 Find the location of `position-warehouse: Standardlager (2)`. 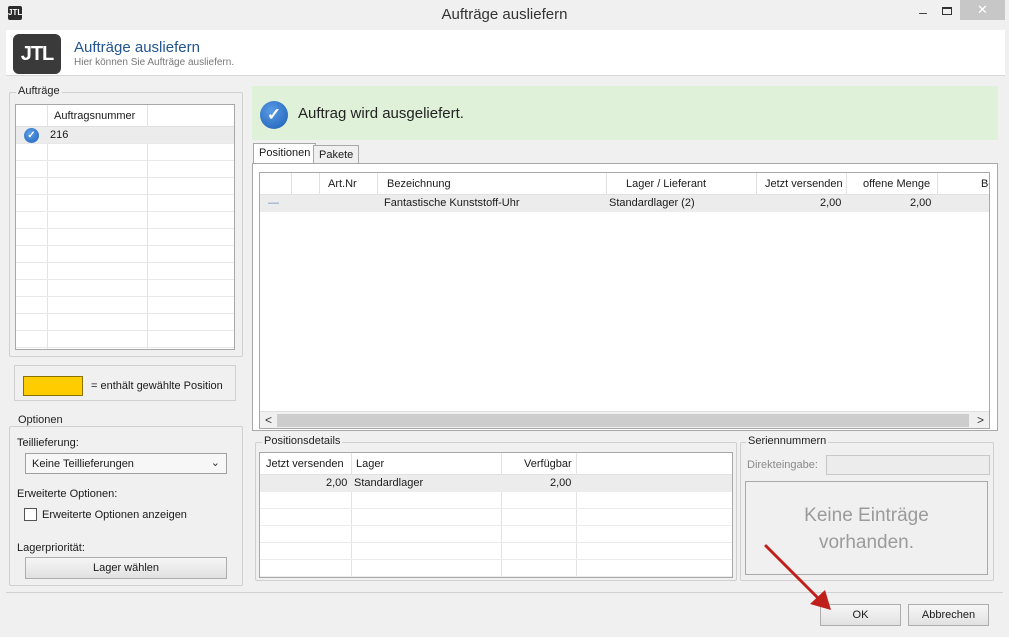

position-warehouse: Standardlager (2) is located at coordinates (652, 203).